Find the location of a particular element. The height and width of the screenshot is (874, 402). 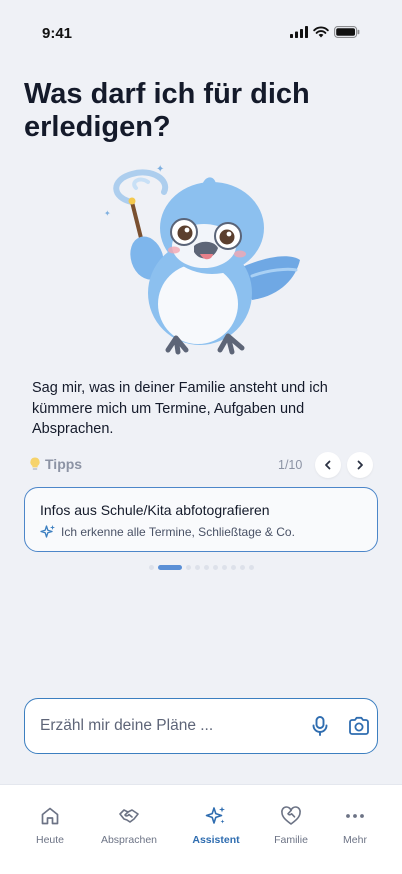

message-input is located at coordinates (165, 726).